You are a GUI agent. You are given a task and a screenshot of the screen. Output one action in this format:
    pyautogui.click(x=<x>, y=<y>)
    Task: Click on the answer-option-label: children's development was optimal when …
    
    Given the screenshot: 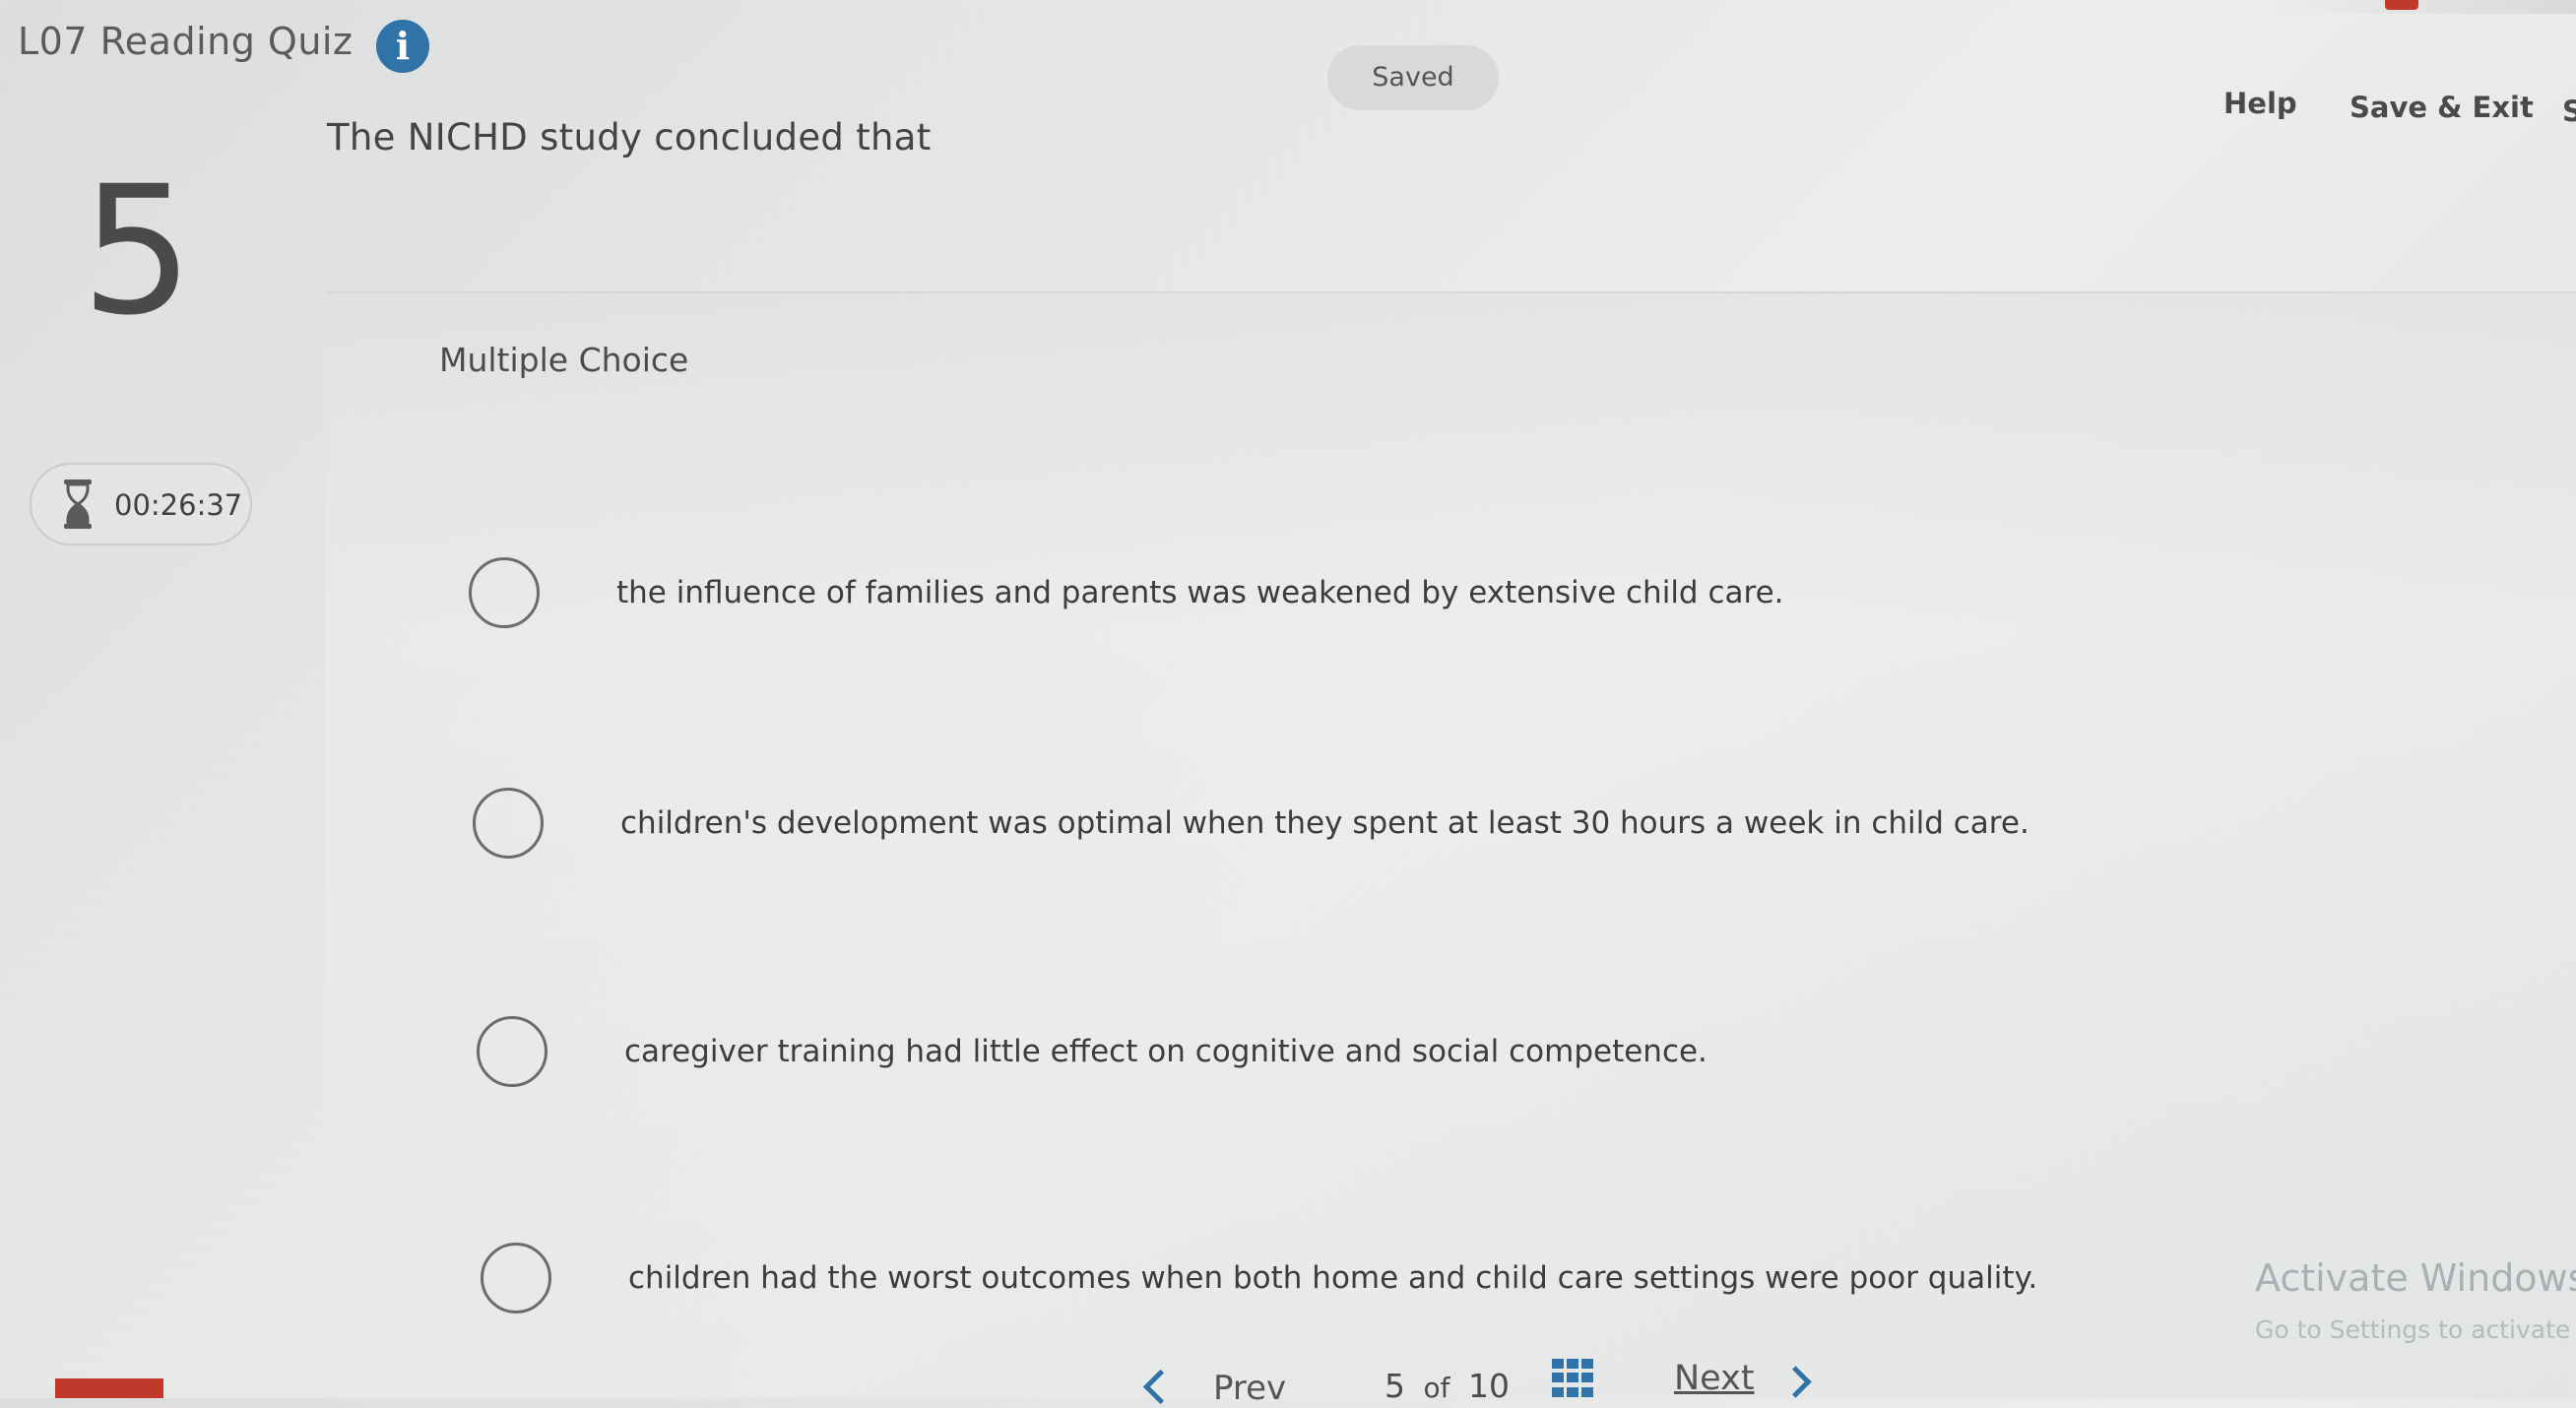 What is the action you would take?
    pyautogui.click(x=1324, y=823)
    